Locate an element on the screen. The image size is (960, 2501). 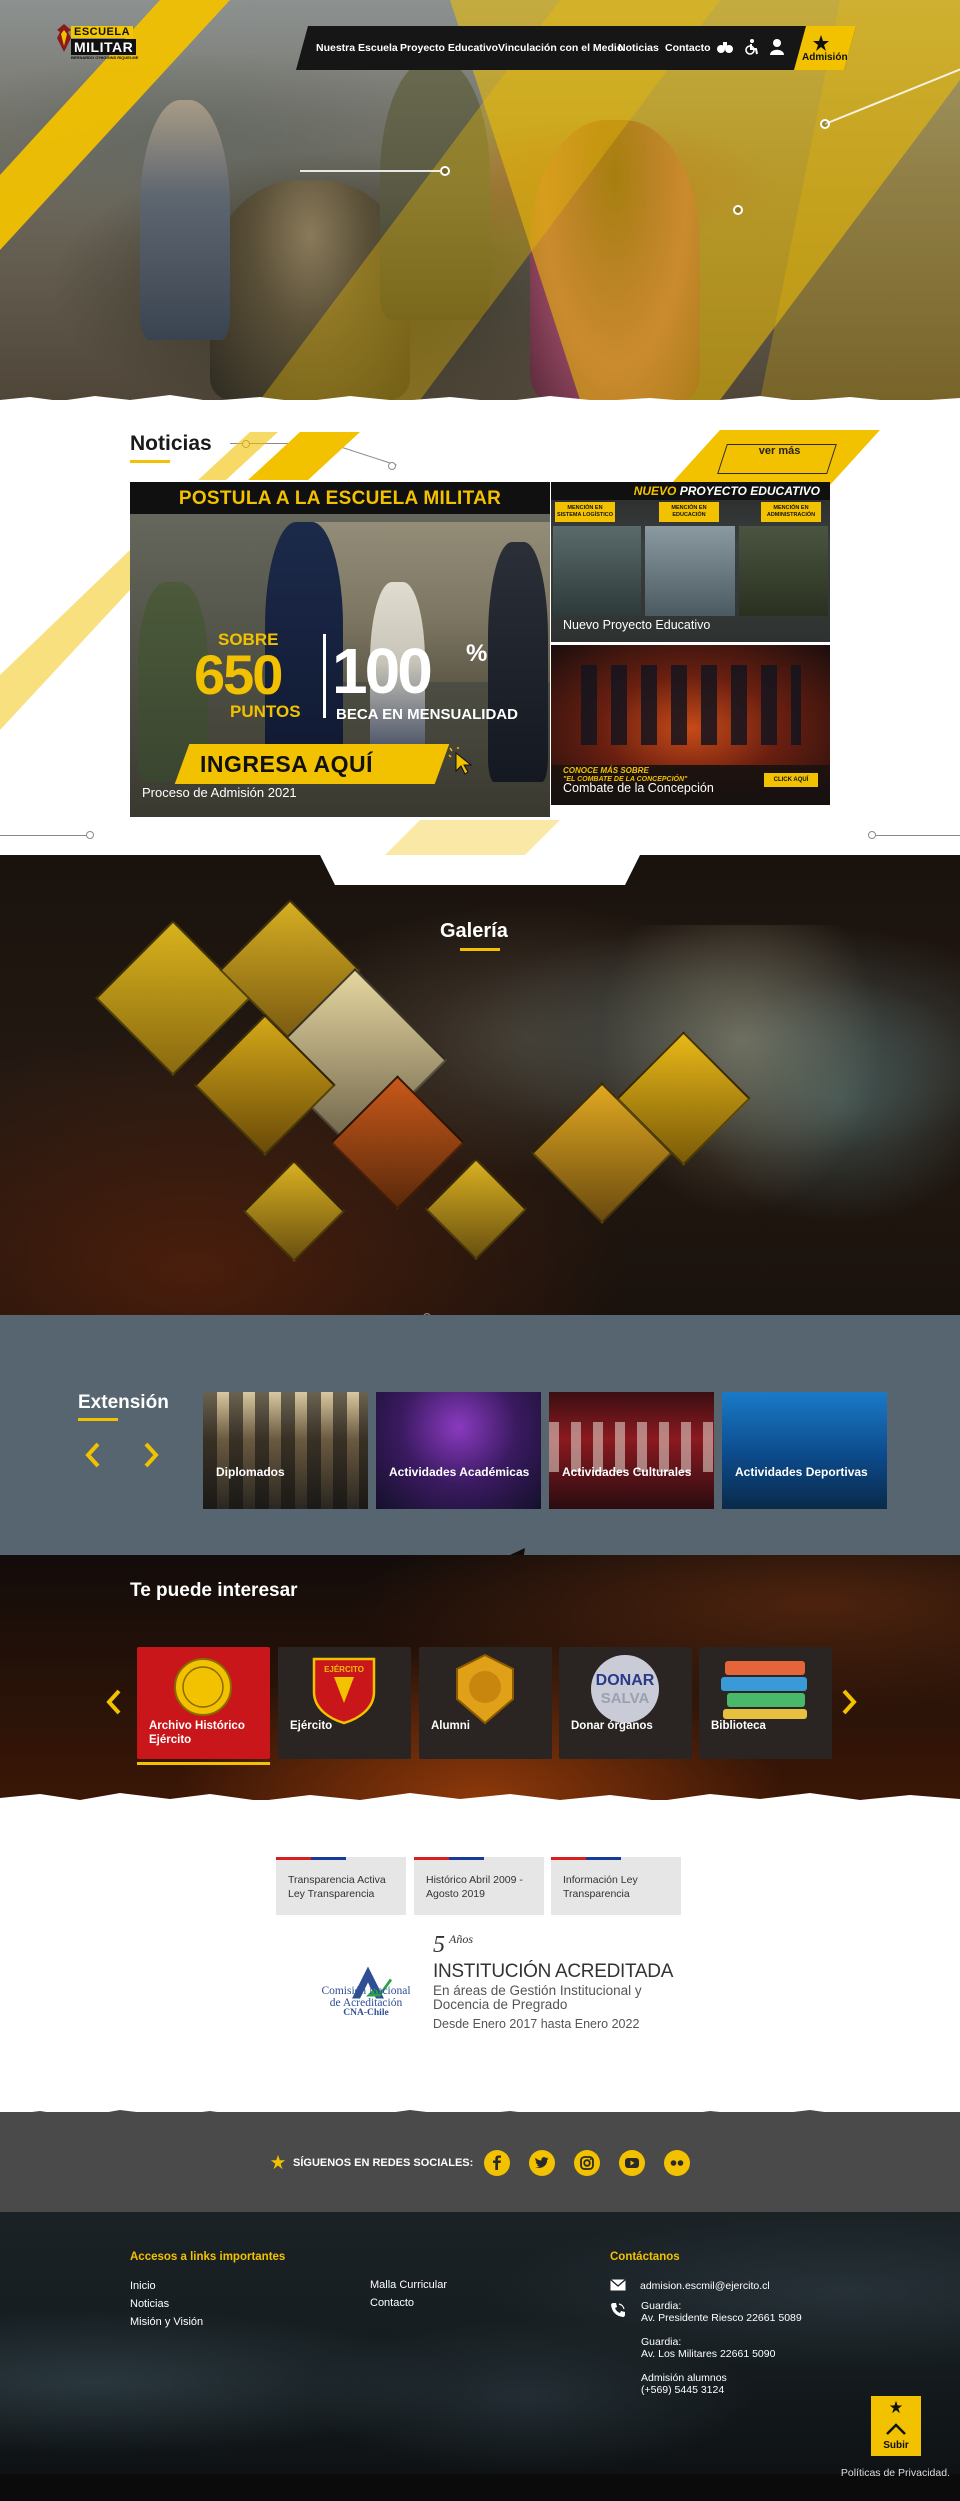
subir-label: Subir is located at coordinates (896, 2445).